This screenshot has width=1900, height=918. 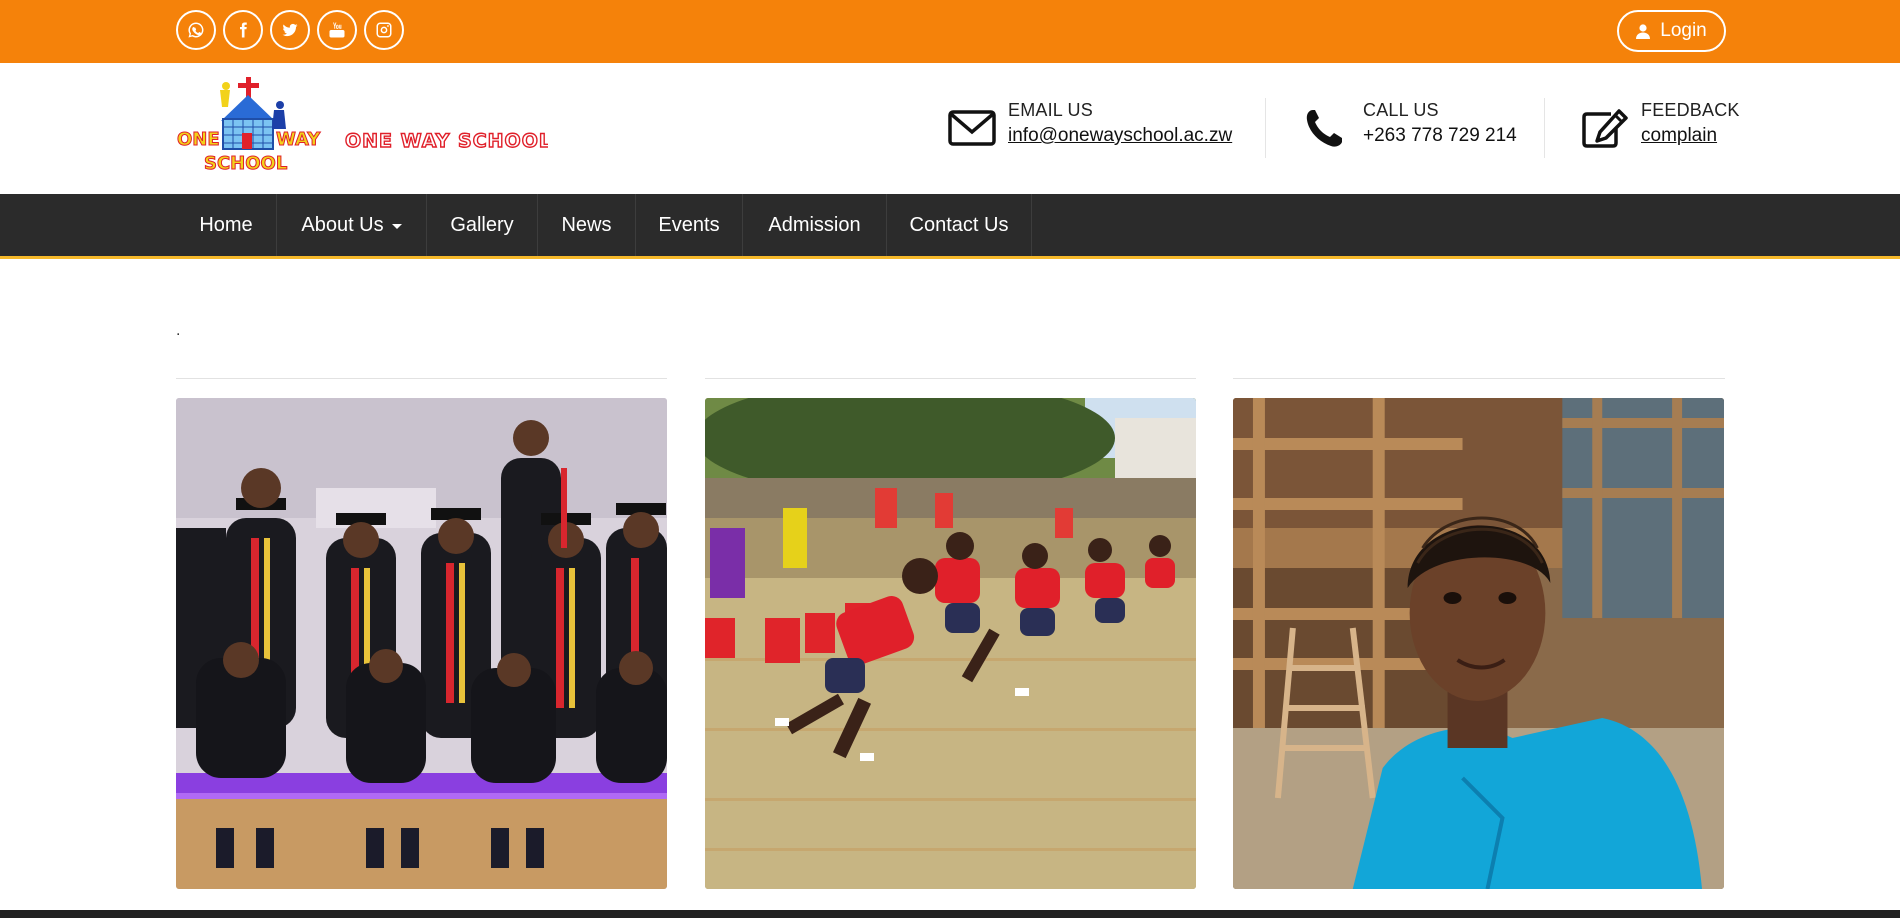 I want to click on nav-contact-us: Contact Us, so click(x=959, y=225).